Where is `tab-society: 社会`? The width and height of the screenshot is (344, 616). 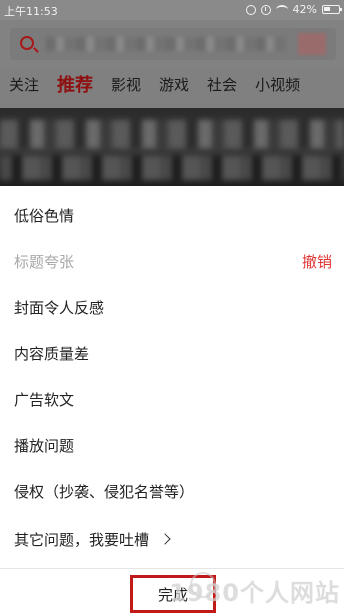
tab-society: 社会 is located at coordinates (222, 84).